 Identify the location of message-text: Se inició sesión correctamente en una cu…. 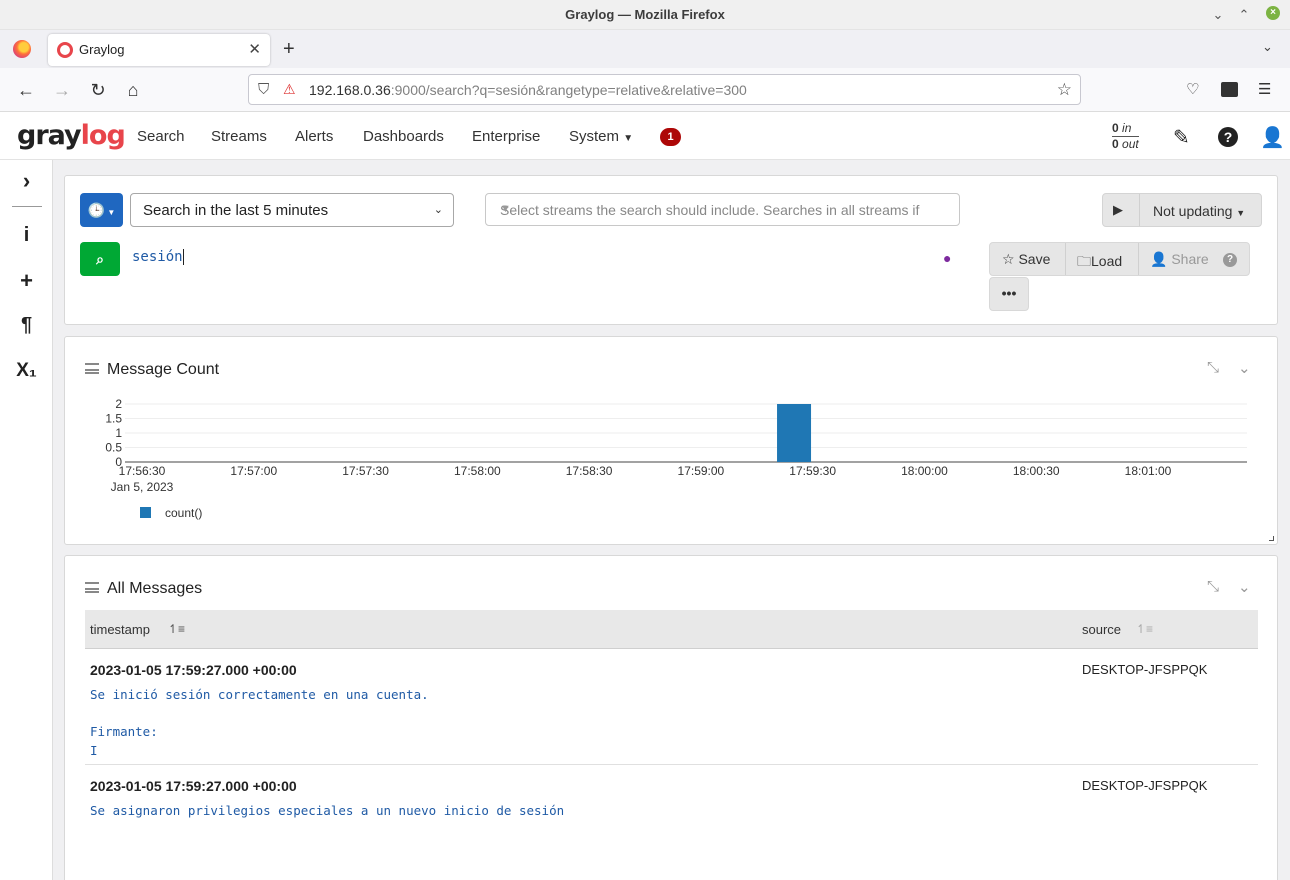
(259, 722).